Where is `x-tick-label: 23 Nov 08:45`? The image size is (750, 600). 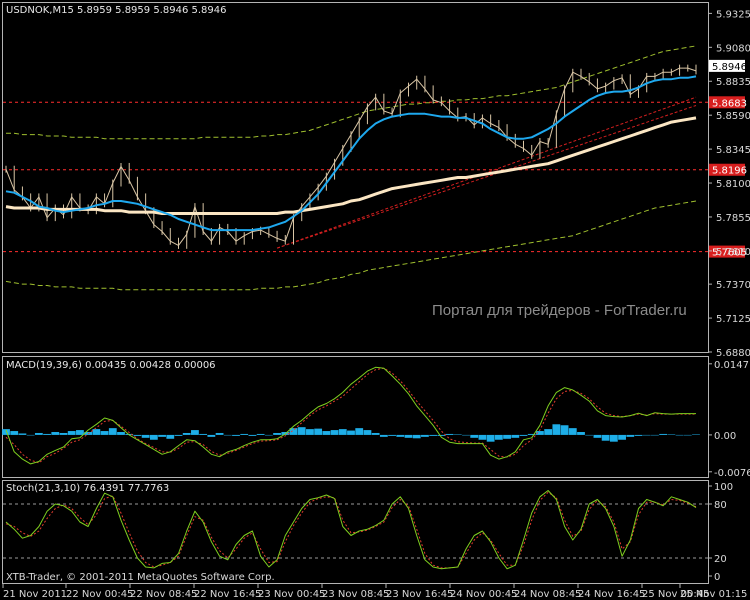 x-tick-label: 23 Nov 08:45 is located at coordinates (355, 594).